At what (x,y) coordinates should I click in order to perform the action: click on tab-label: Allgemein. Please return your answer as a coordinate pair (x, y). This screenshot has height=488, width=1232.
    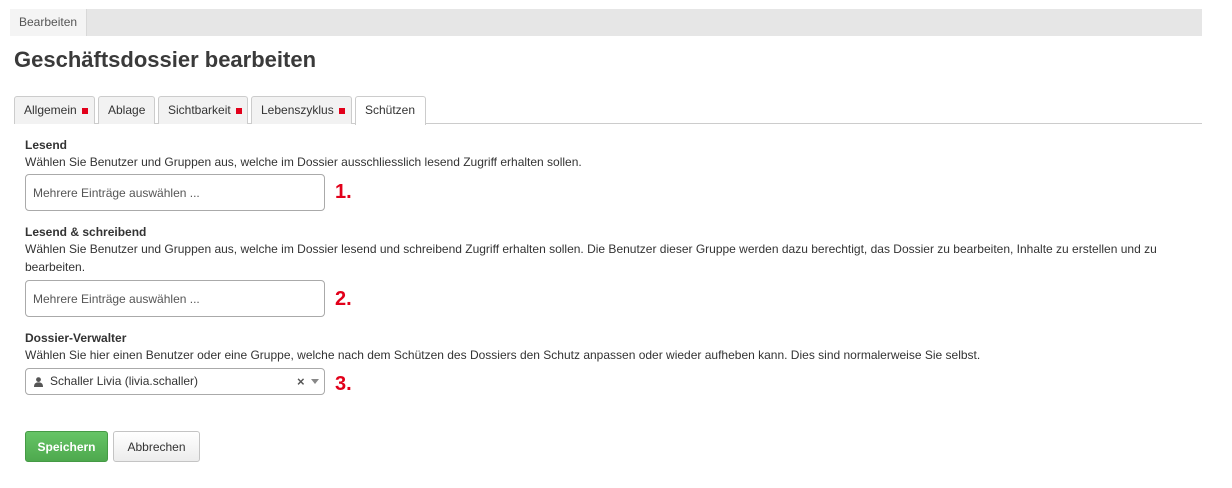
    Looking at the image, I should click on (50, 110).